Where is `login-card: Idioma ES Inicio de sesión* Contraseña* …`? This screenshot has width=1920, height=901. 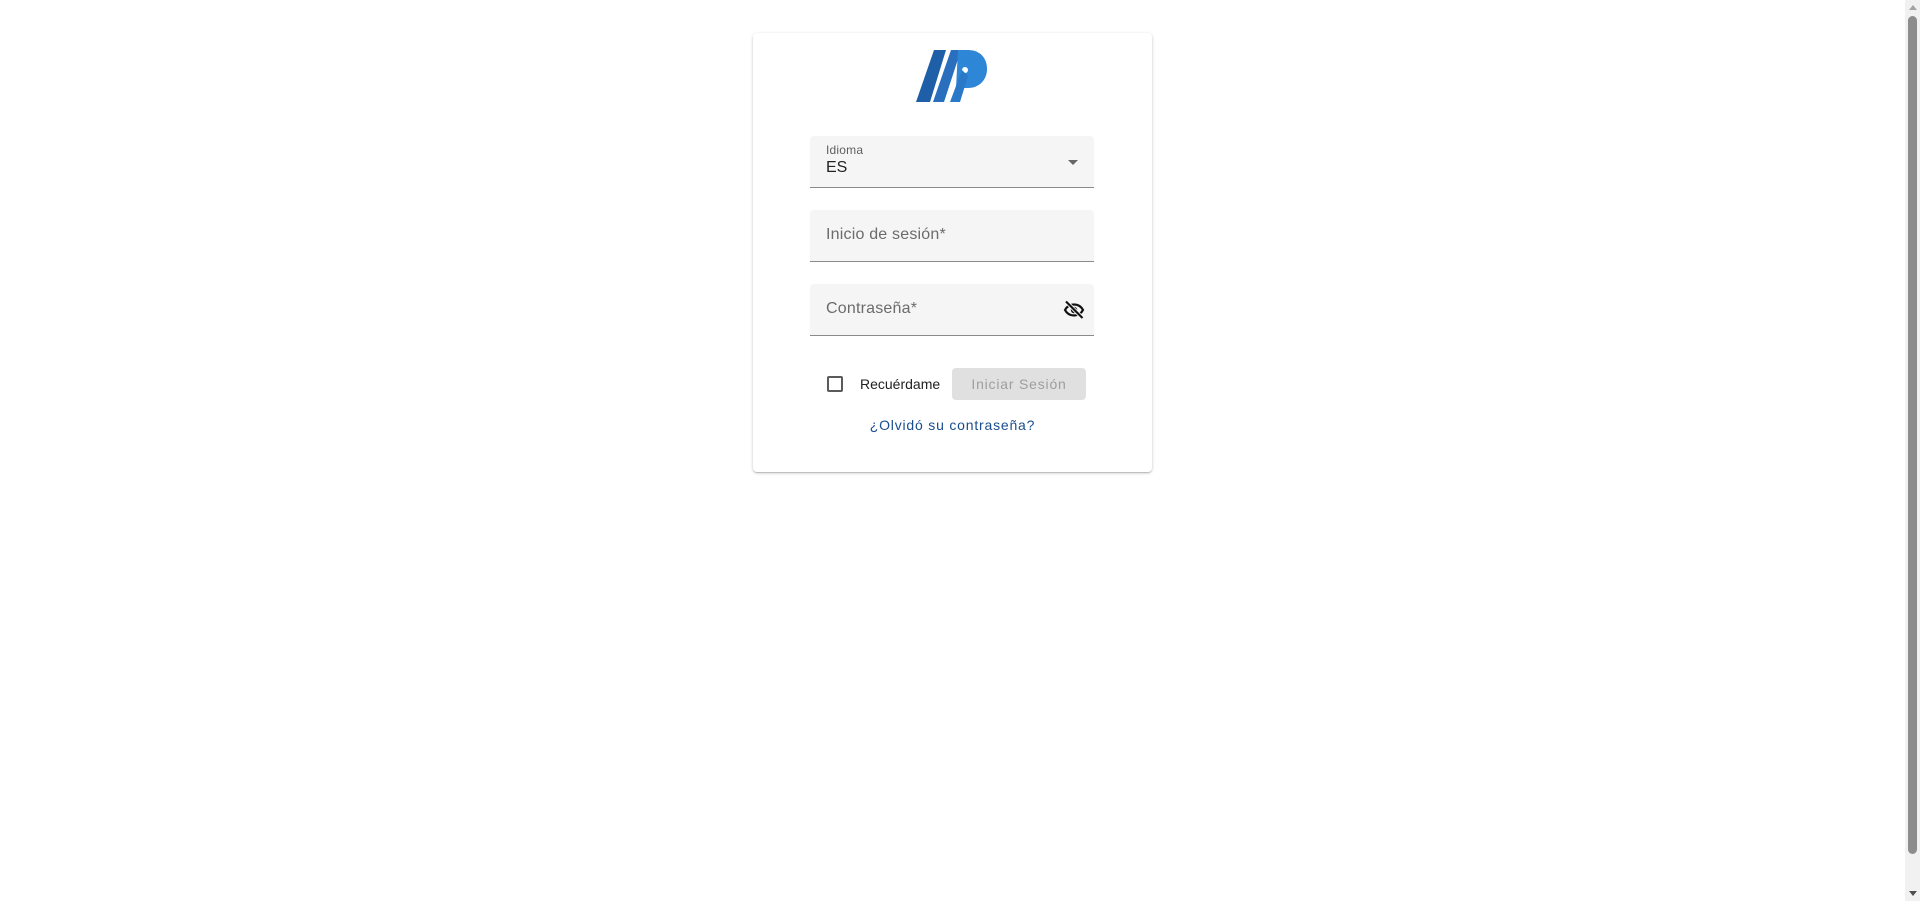
login-card: Idioma ES Inicio de sesión* Contraseña* … is located at coordinates (952, 252).